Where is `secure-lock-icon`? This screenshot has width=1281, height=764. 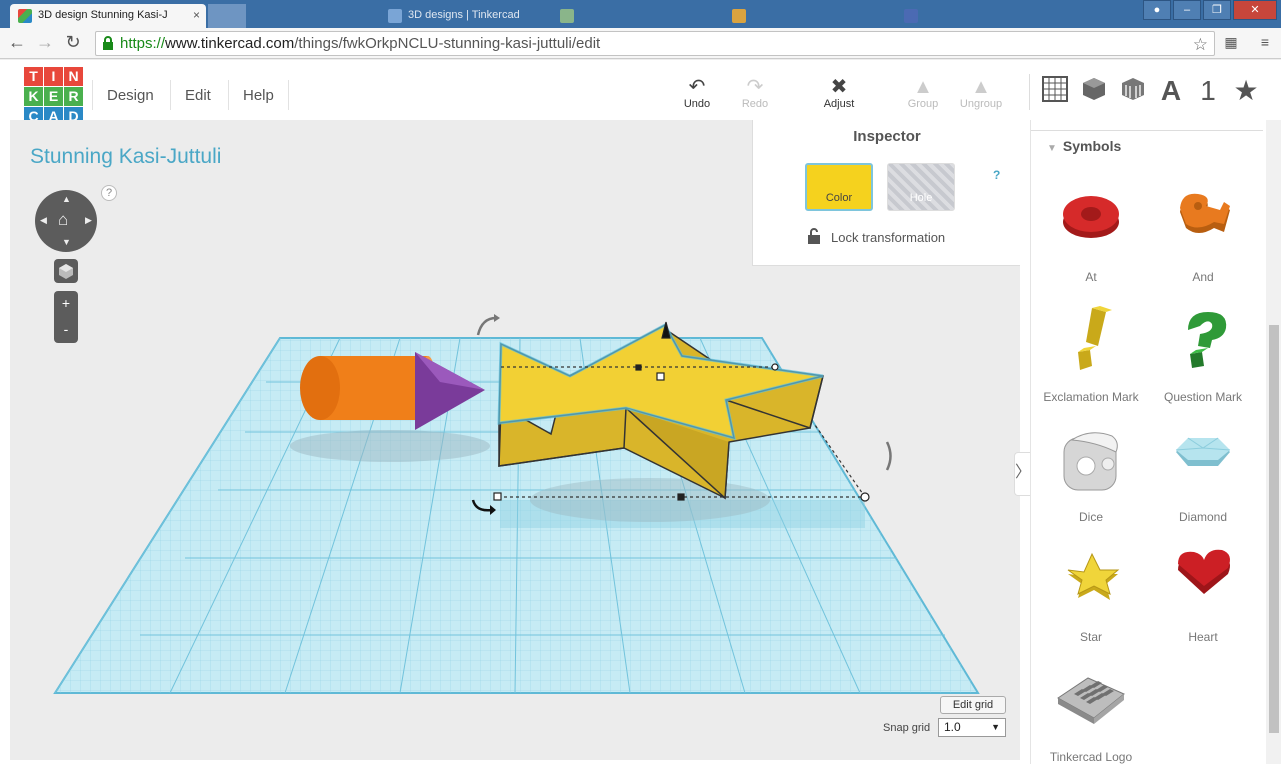
secure-lock-icon is located at coordinates (108, 43).